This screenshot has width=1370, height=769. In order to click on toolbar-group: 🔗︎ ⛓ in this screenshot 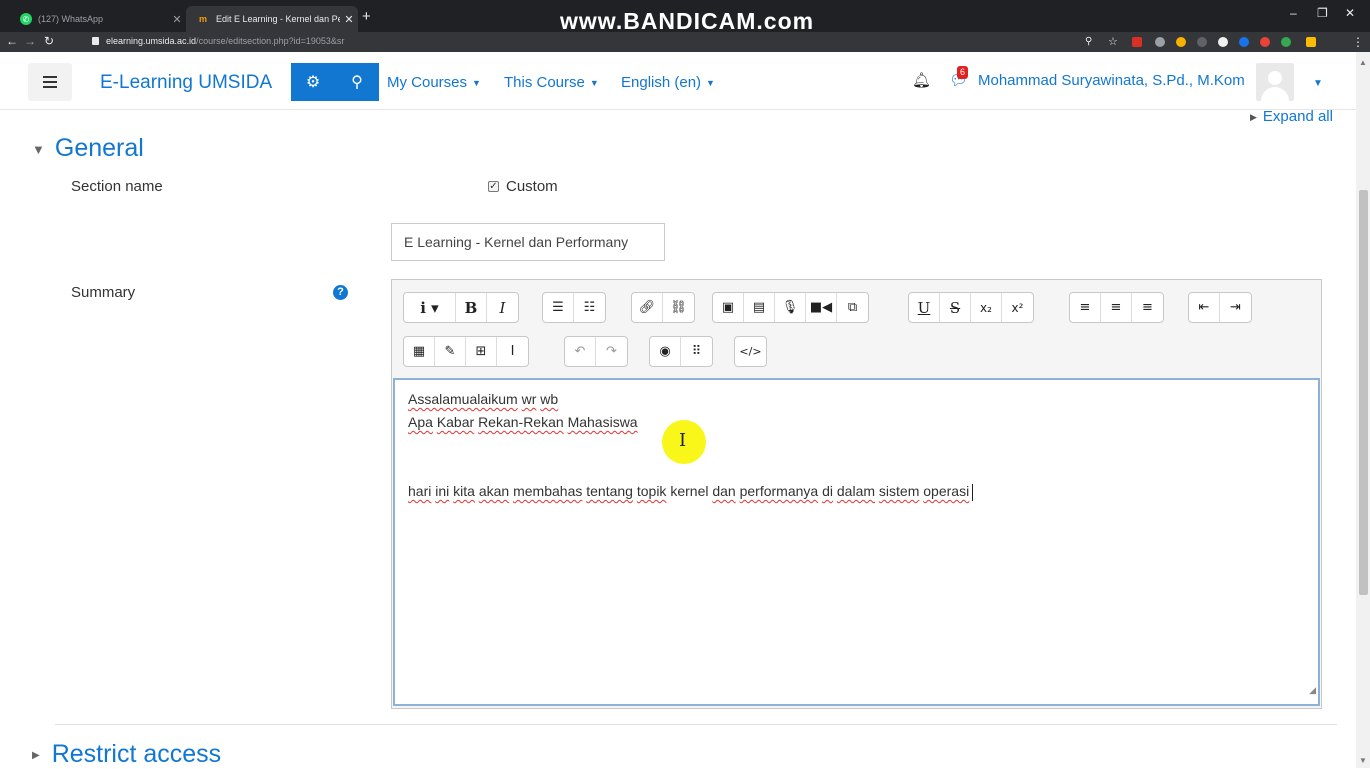, I will do `click(663, 307)`.